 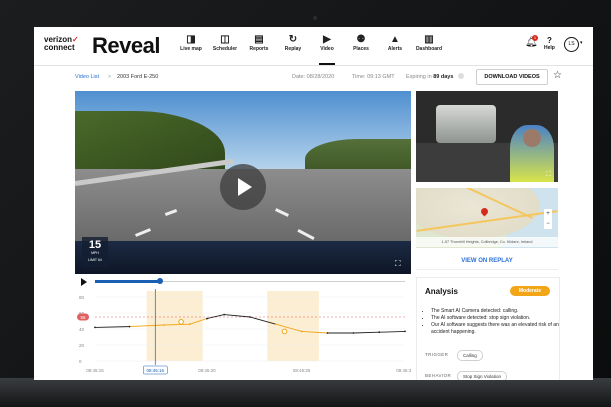 I want to click on star-favorite-icon: ☆, so click(x=557, y=75).